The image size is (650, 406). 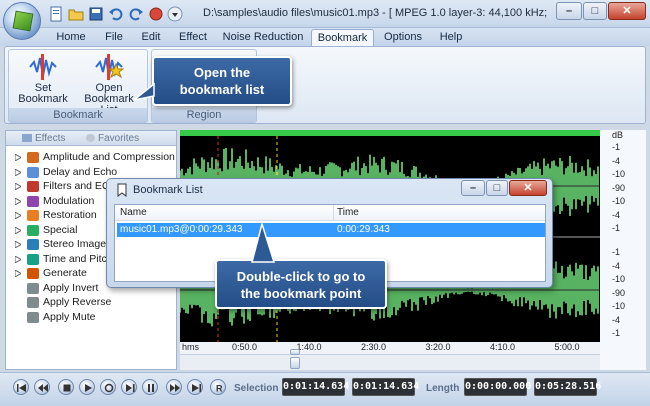 What do you see at coordinates (96, 14) in the screenshot?
I see `save-icon` at bounding box center [96, 14].